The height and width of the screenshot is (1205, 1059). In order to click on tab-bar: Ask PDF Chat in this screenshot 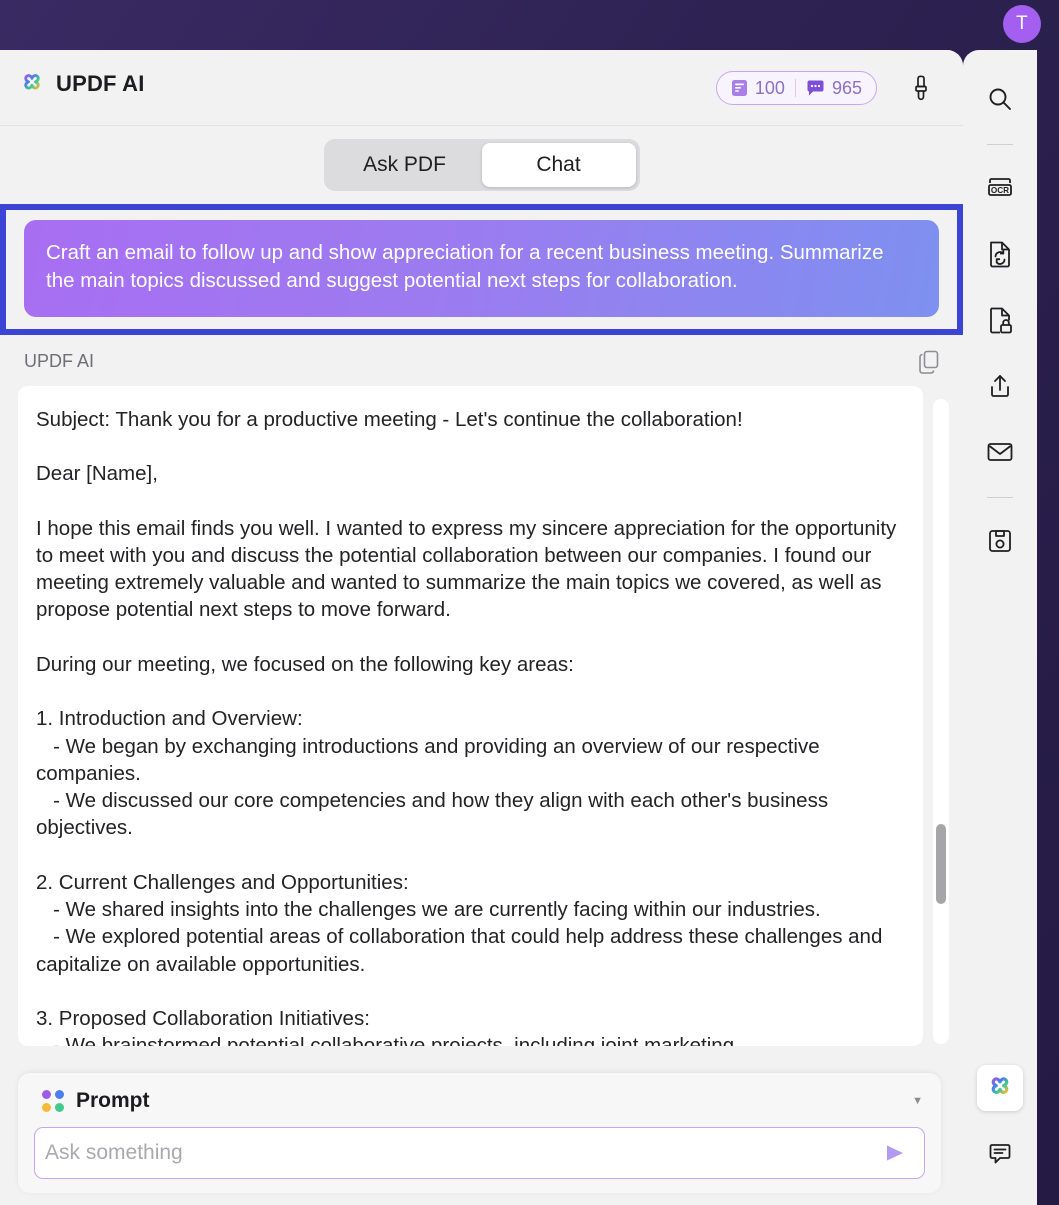, I will do `click(481, 165)`.